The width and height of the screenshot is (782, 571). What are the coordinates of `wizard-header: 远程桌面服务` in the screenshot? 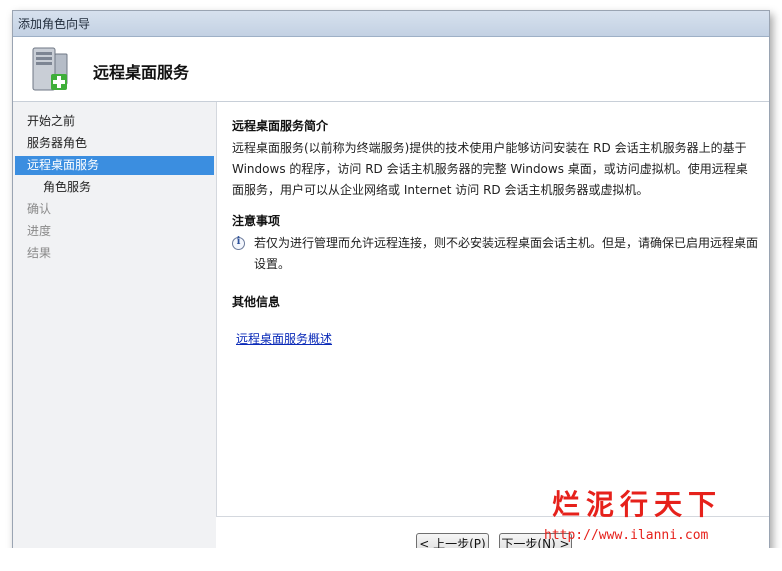 It's located at (391, 70).